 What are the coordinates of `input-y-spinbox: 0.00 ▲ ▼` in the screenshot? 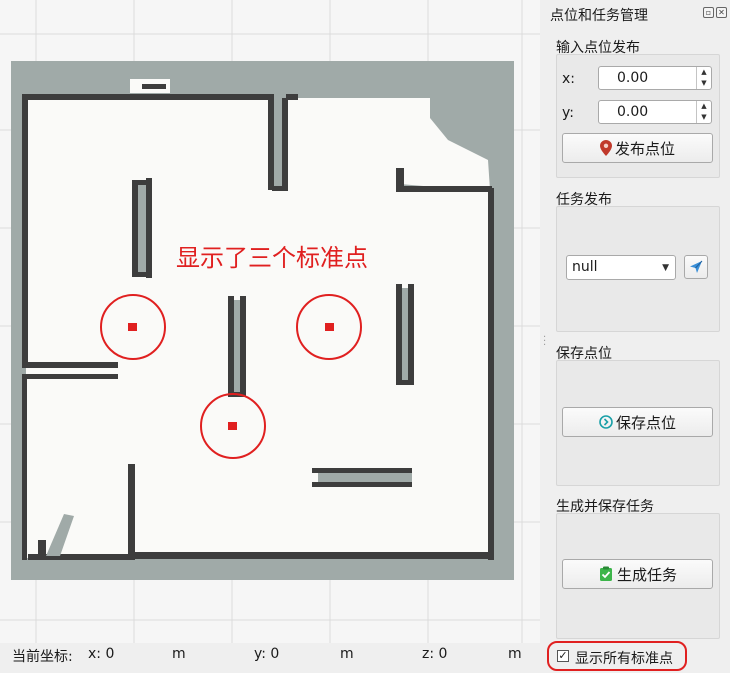 It's located at (655, 112).